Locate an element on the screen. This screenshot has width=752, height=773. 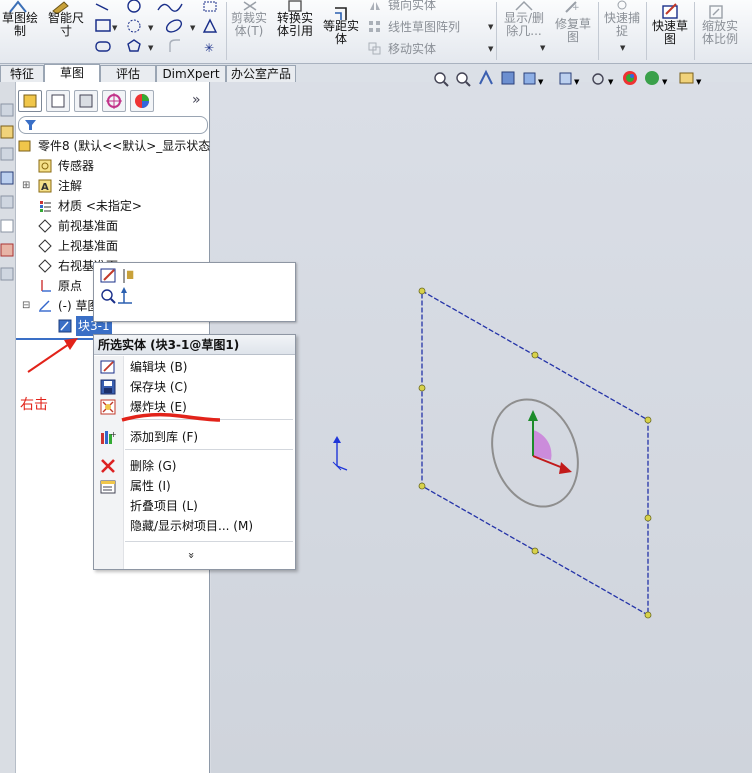
properties-icon is located at coordinates (108, 487).